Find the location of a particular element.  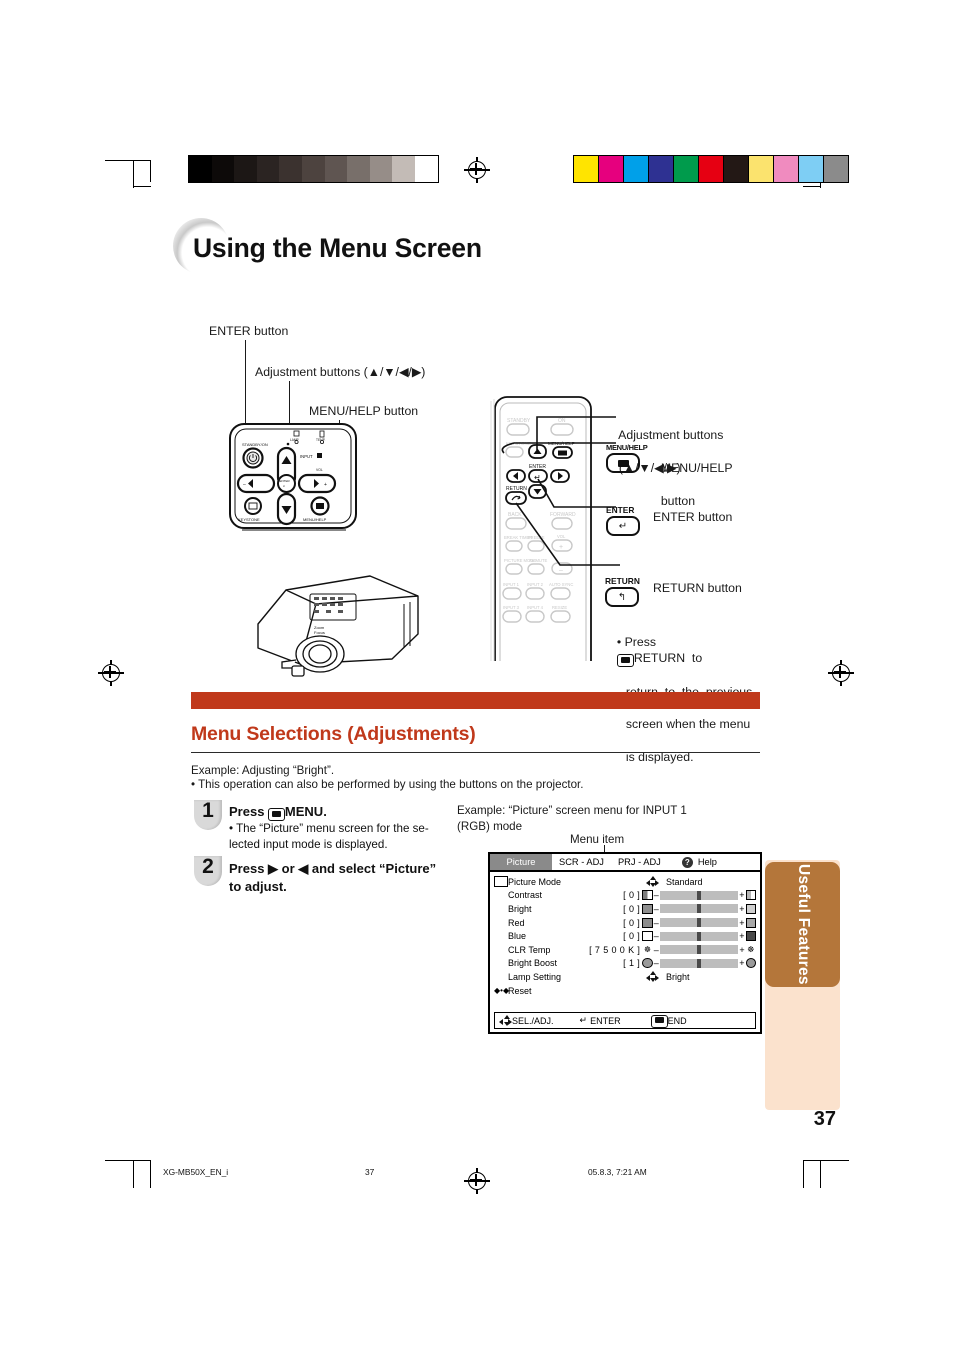

step-1-sub-line2: lected input mode is displayed. is located at coordinates (308, 844).